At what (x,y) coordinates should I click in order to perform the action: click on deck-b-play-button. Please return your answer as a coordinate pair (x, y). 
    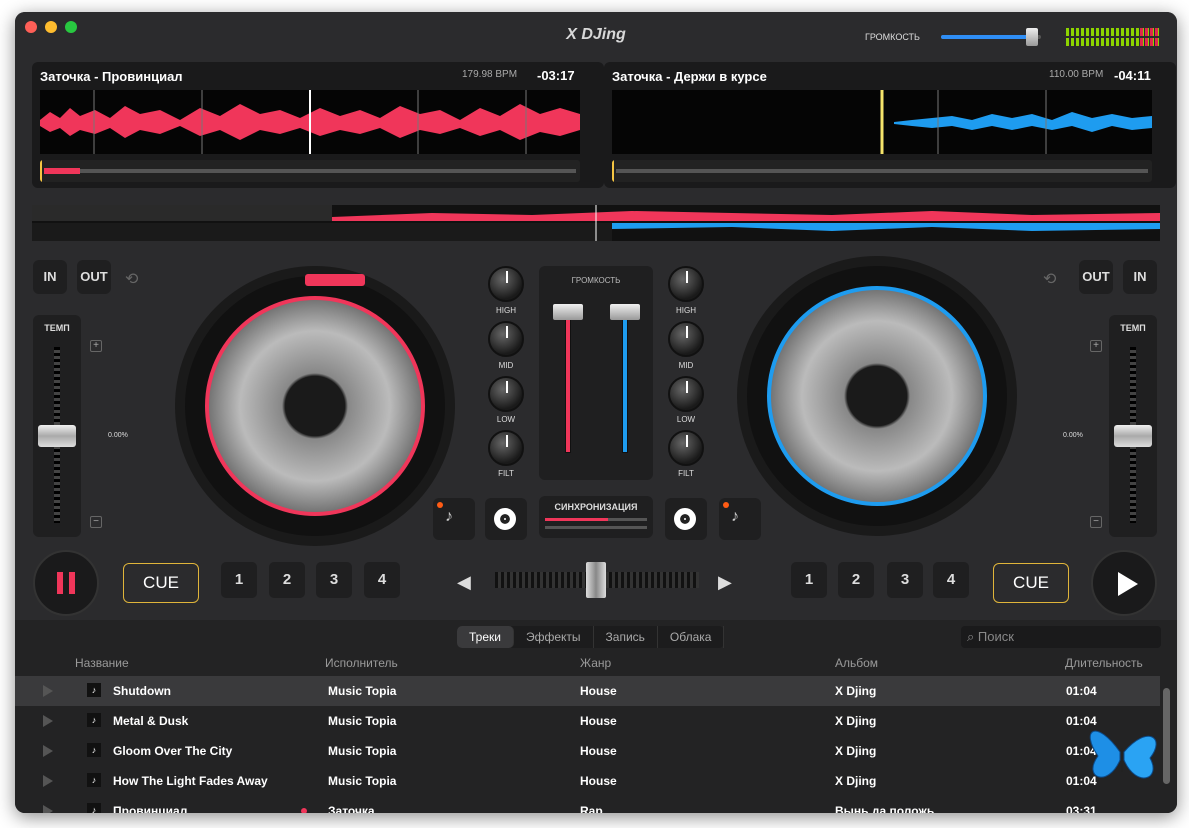
    Looking at the image, I should click on (1124, 583).